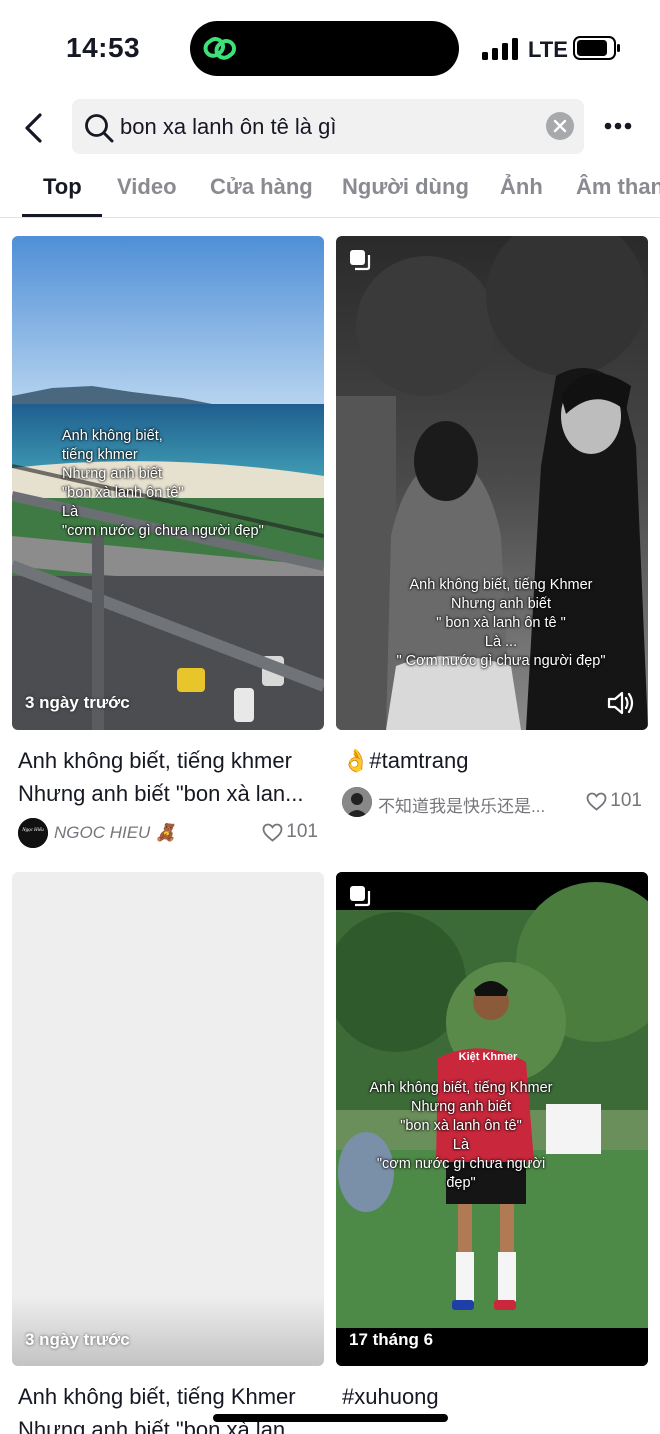 The height and width of the screenshot is (1434, 660). I want to click on battery-icon, so click(596, 48).